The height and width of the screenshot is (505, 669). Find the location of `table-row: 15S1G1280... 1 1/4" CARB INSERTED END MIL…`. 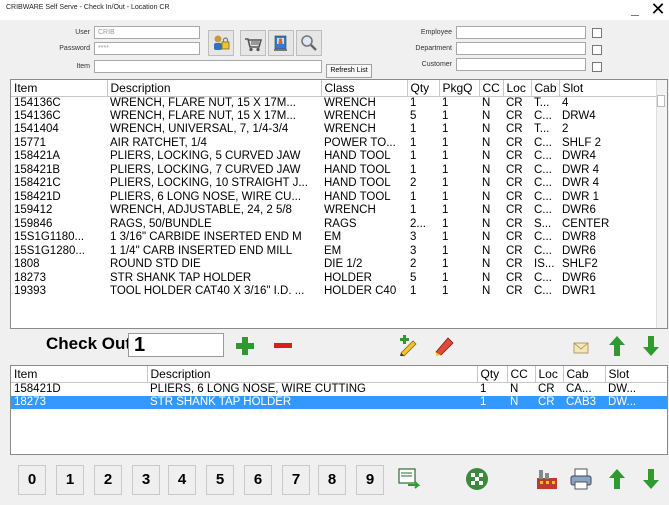

table-row: 15S1G1280... 1 1/4" CARB INSERTED END MIL… is located at coordinates (334, 252).